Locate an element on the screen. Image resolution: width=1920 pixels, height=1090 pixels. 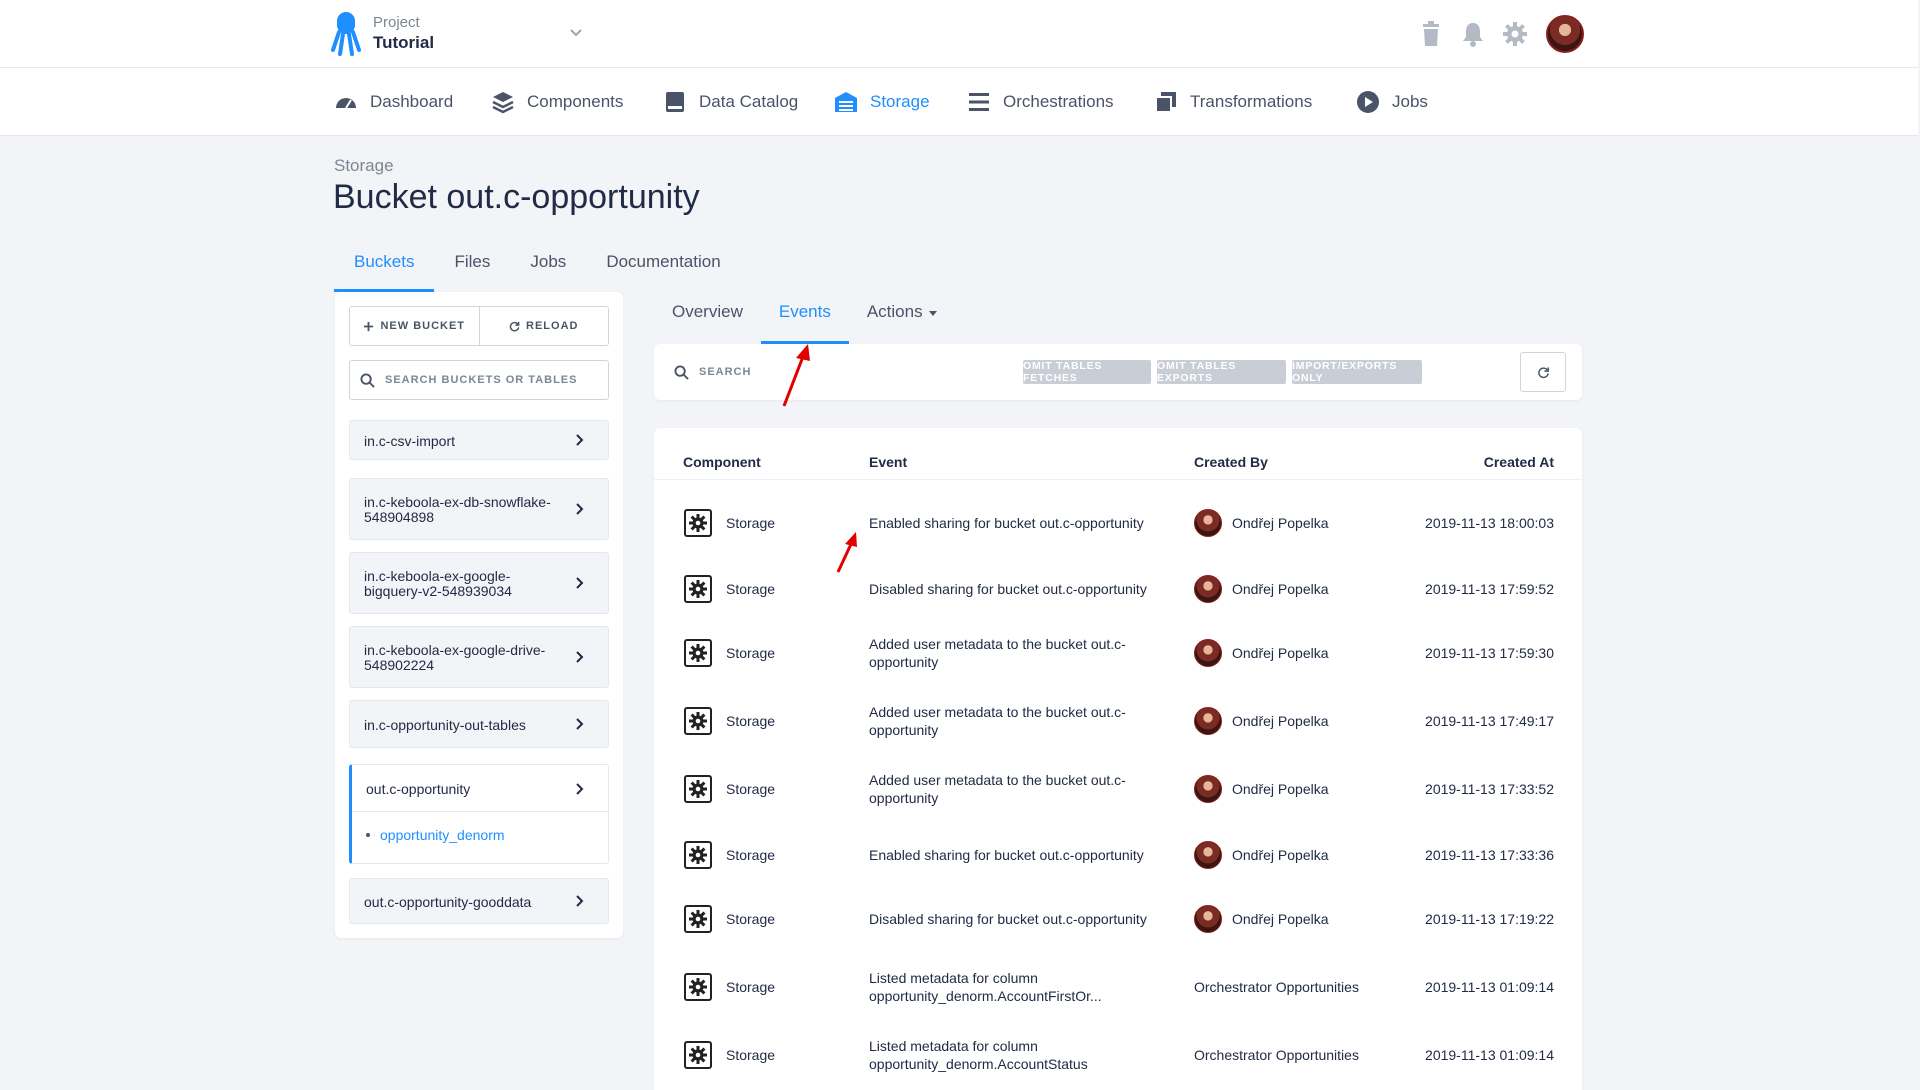
nav-components: Components is located at coordinates (557, 102).